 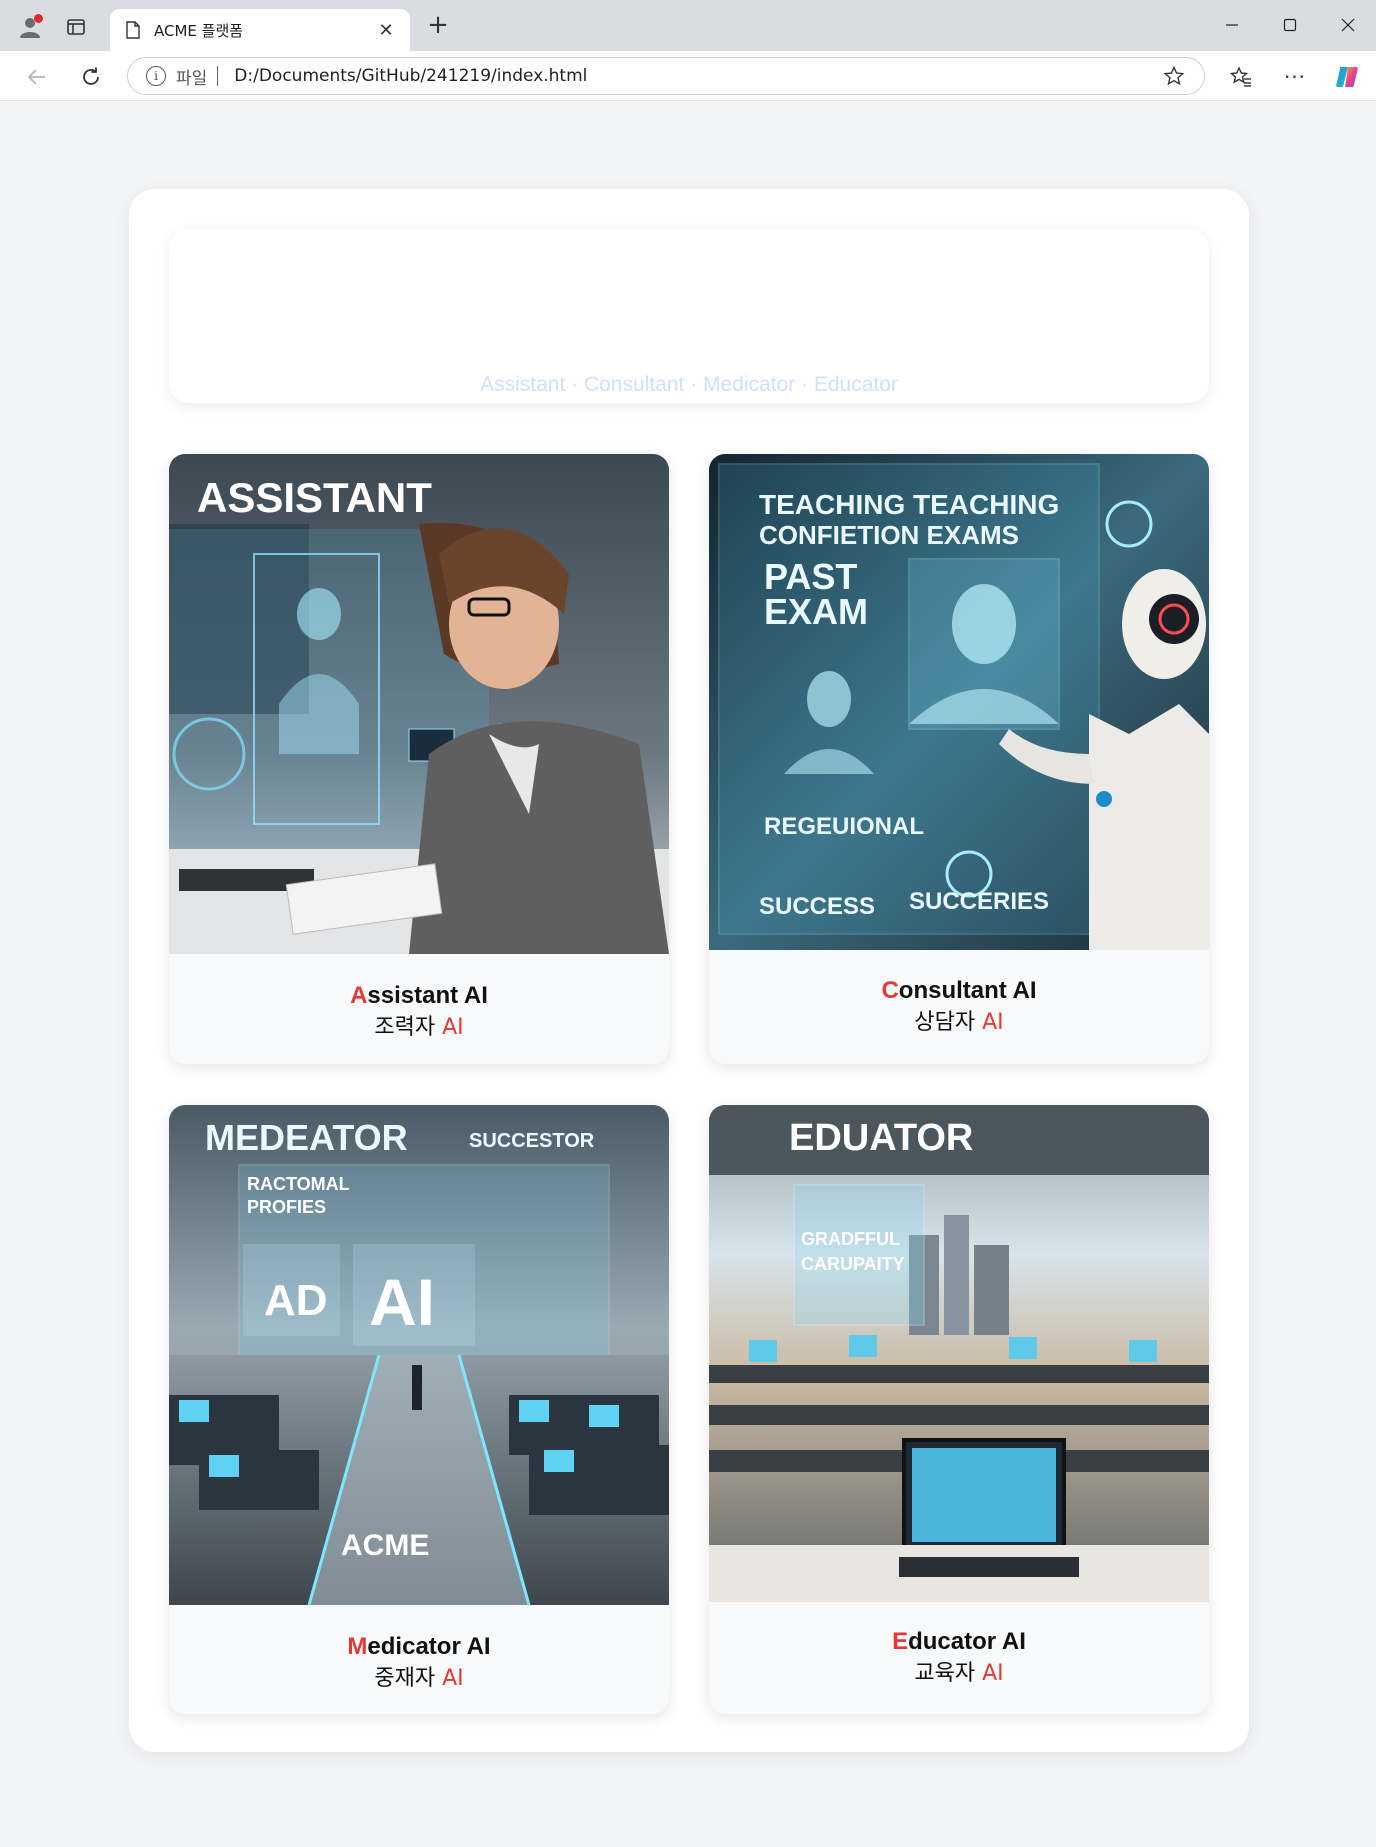 I want to click on svg-text: SUCCESTOR, so click(x=532, y=1141).